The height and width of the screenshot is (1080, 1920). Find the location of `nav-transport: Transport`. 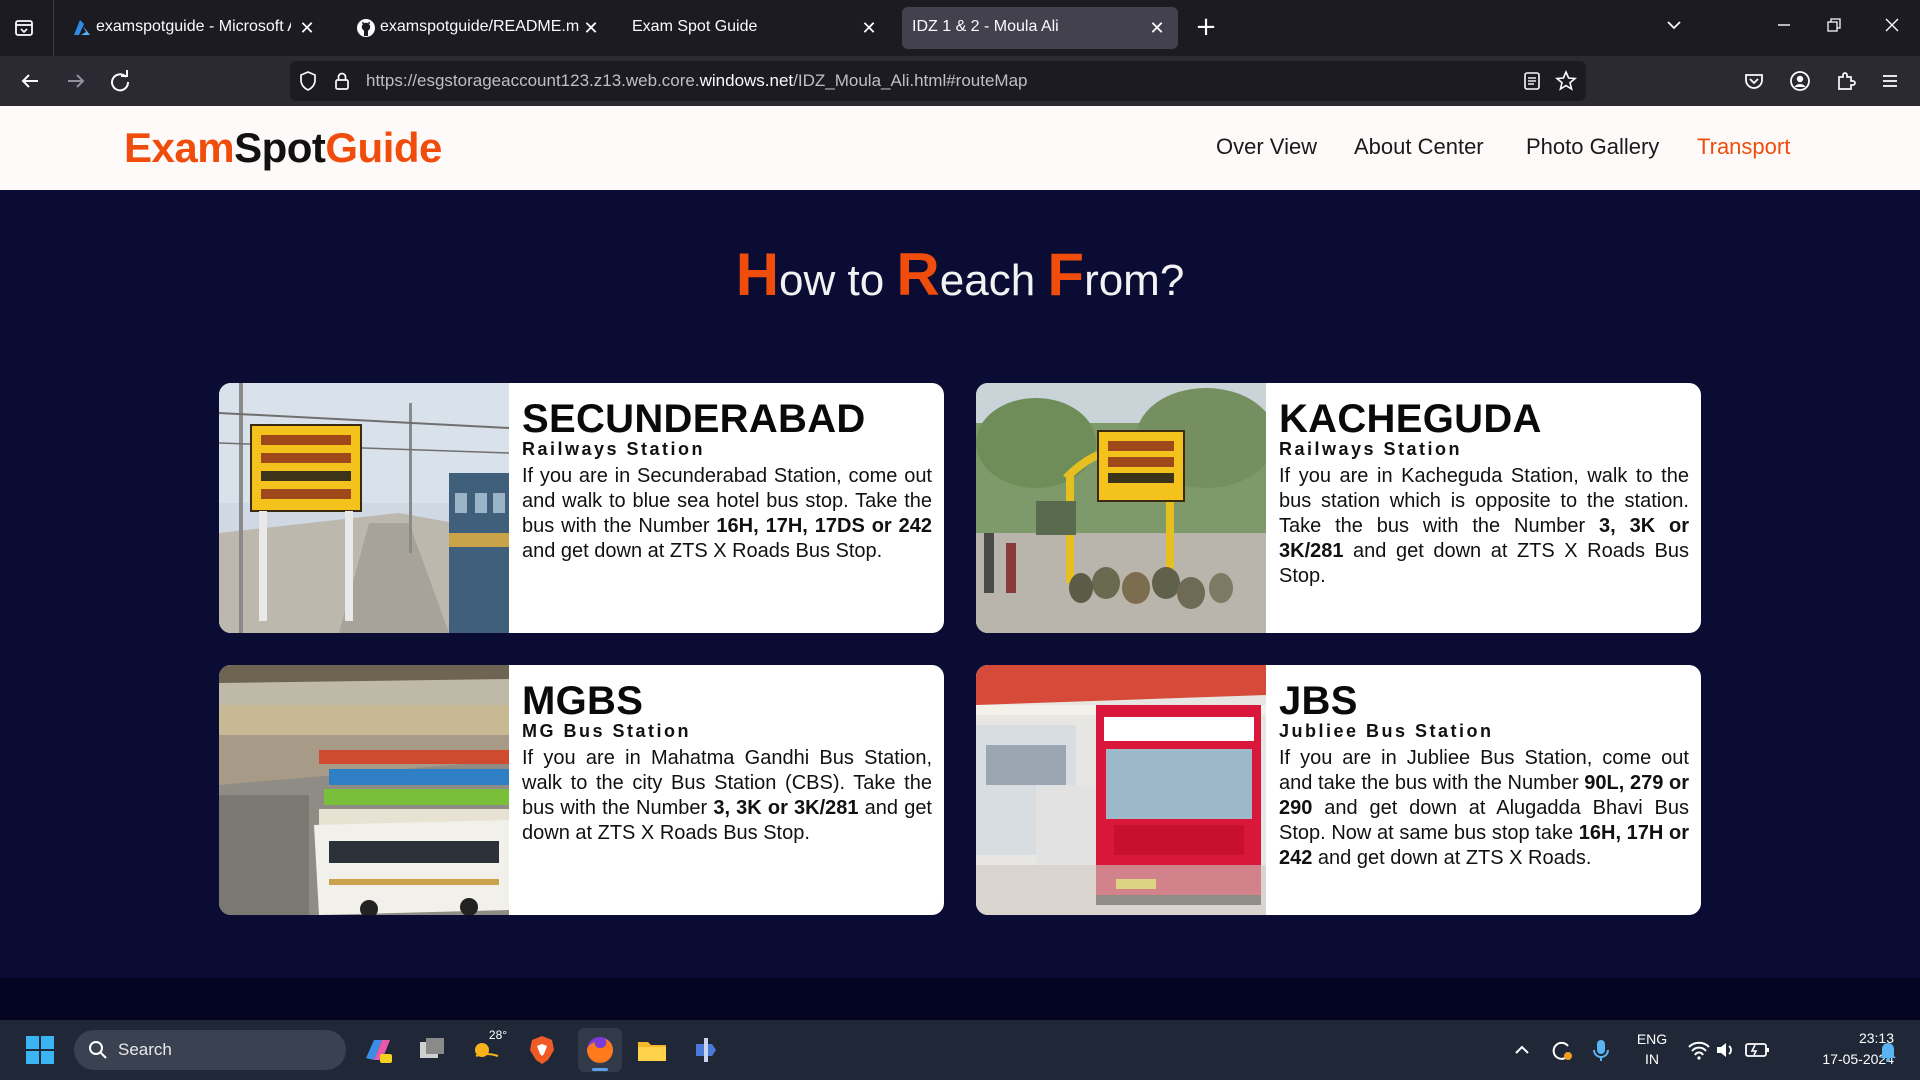

nav-transport: Transport is located at coordinates (1743, 147).